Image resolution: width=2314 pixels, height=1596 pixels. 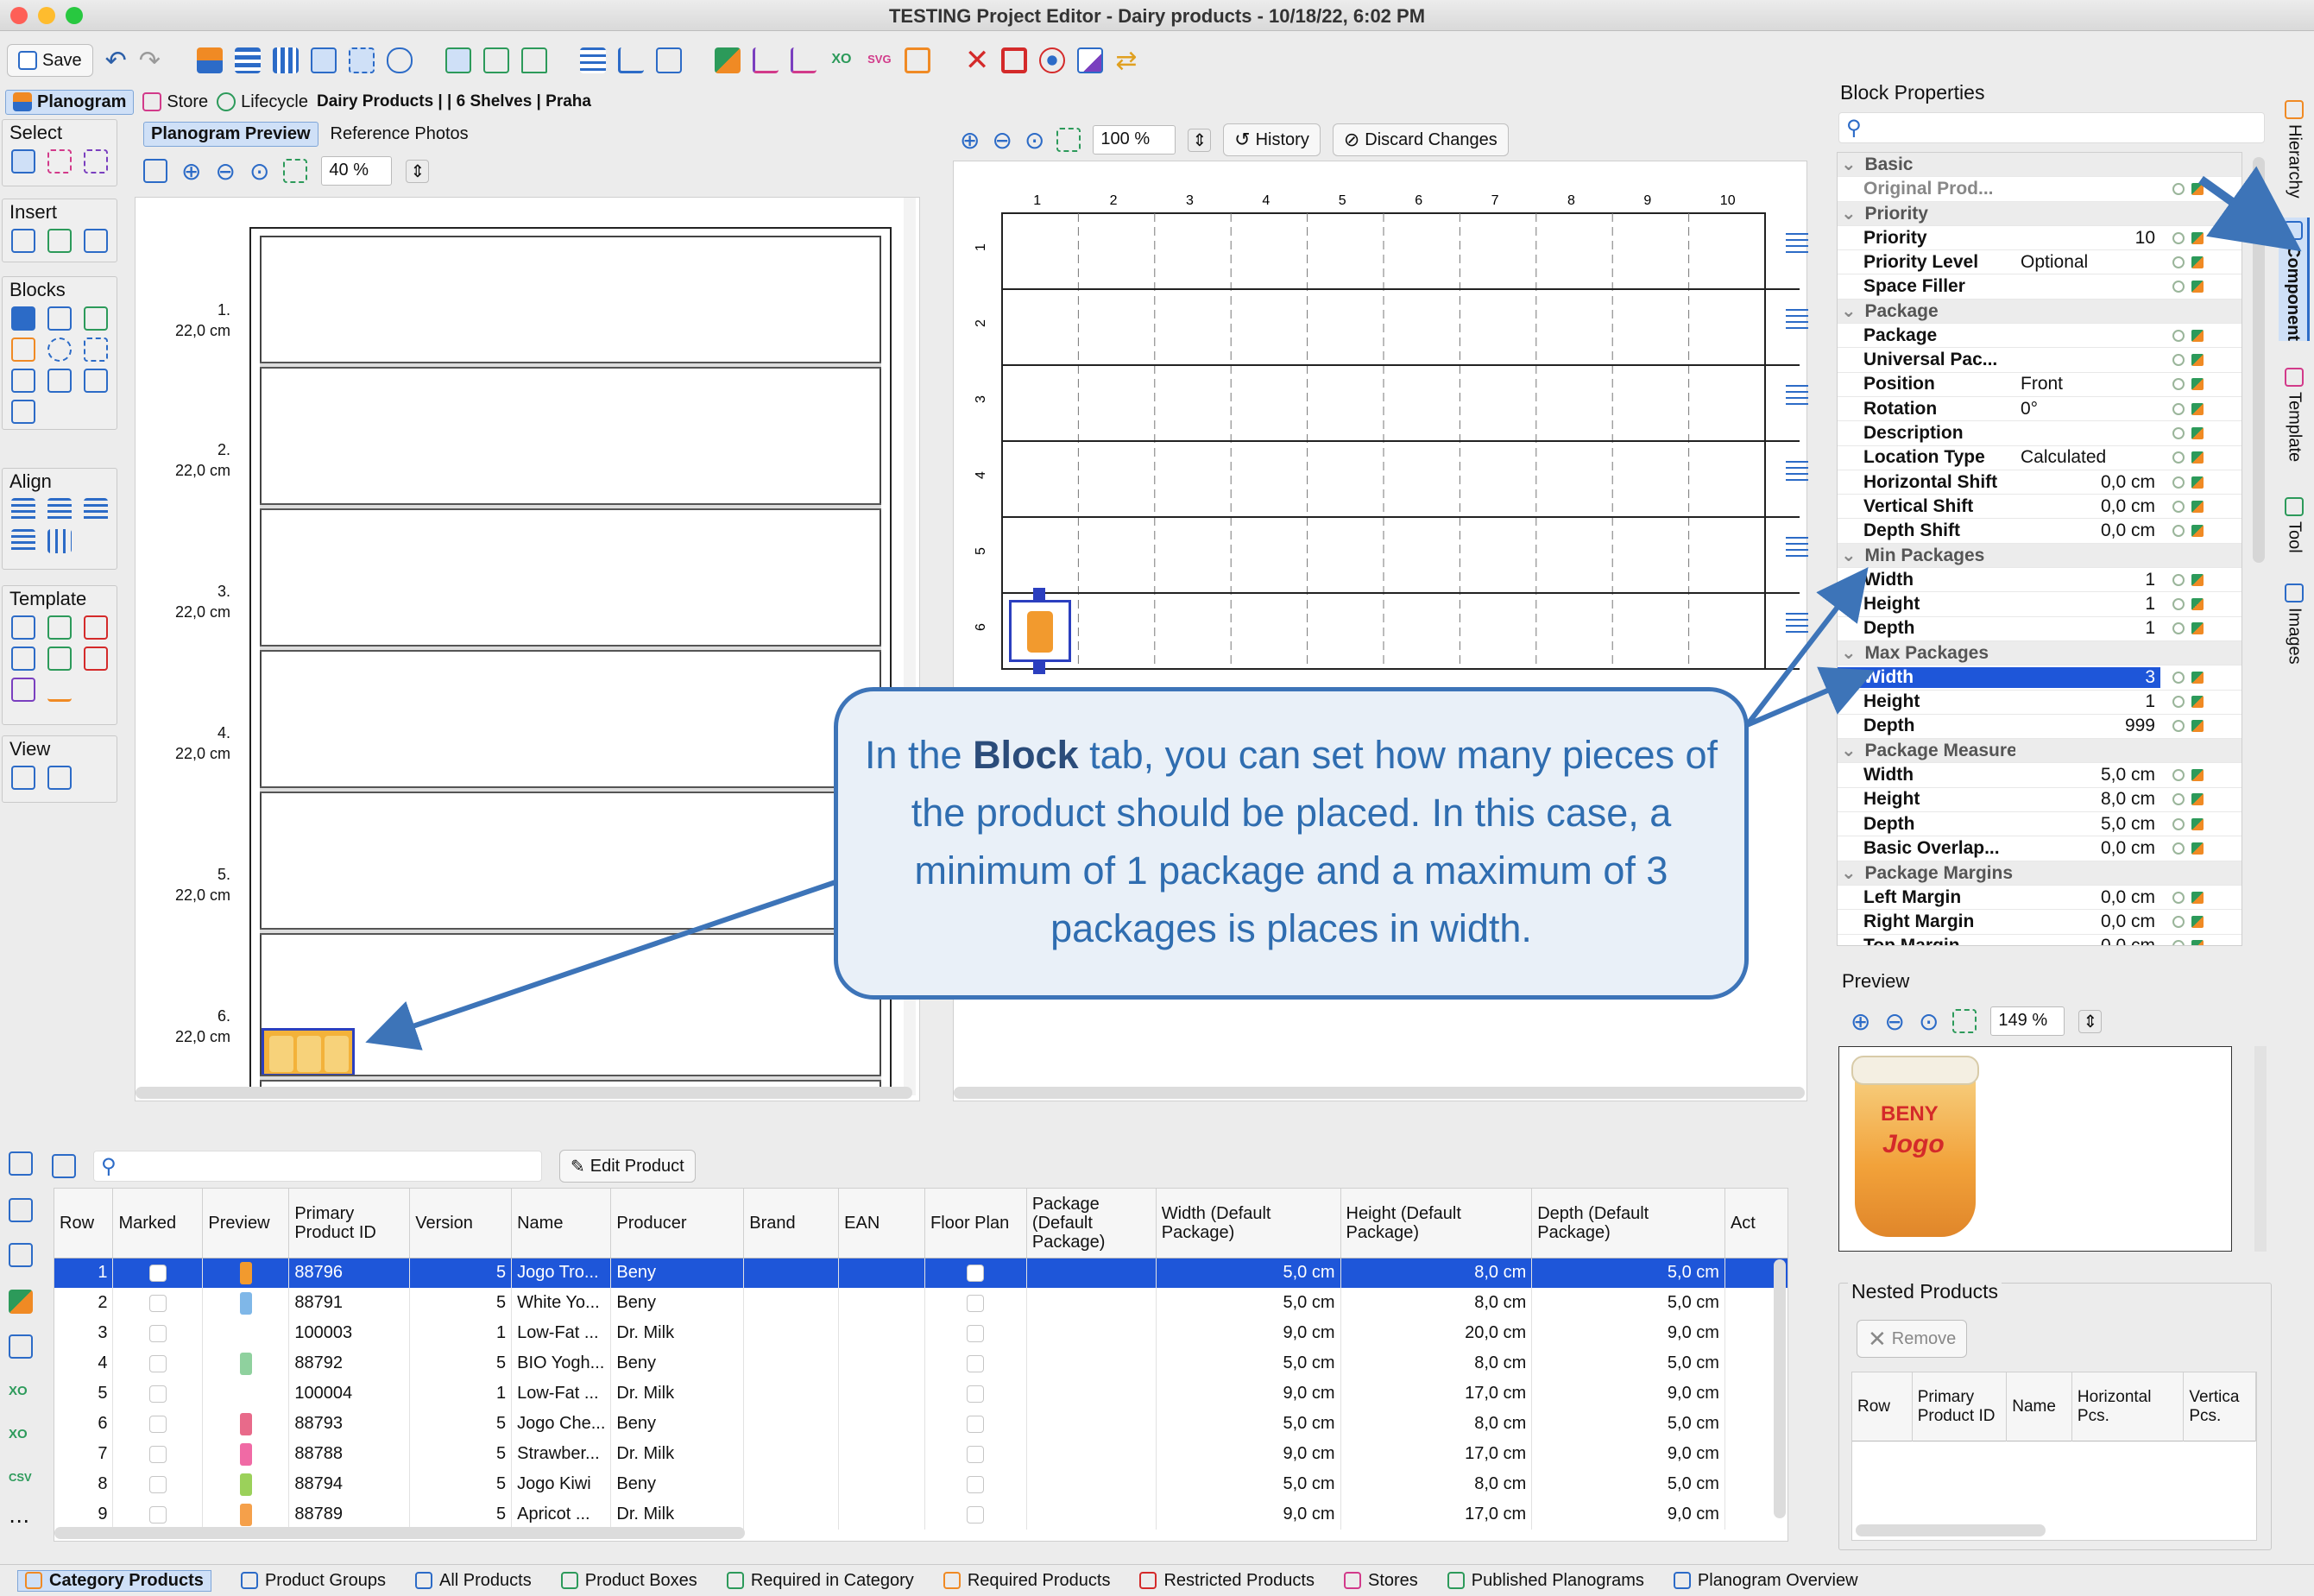 What do you see at coordinates (21, 1255) in the screenshot?
I see `side-tool-help-icon` at bounding box center [21, 1255].